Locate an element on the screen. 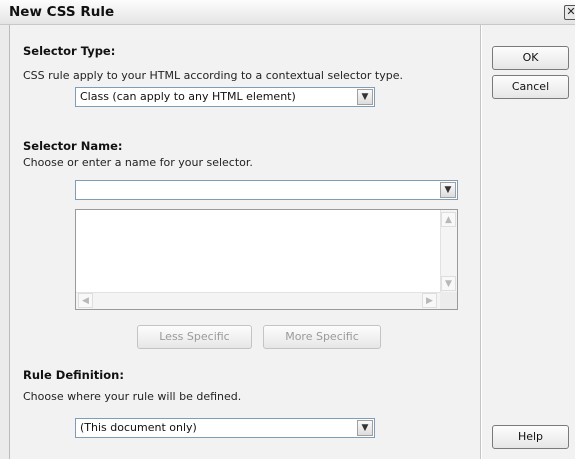 The width and height of the screenshot is (575, 459). buttons-divider-highlight is located at coordinates (481, 242).